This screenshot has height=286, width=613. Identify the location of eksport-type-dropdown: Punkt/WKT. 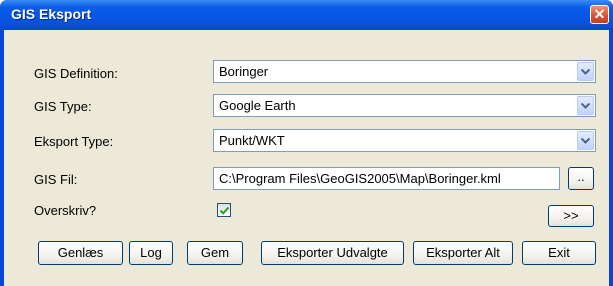
(404, 140).